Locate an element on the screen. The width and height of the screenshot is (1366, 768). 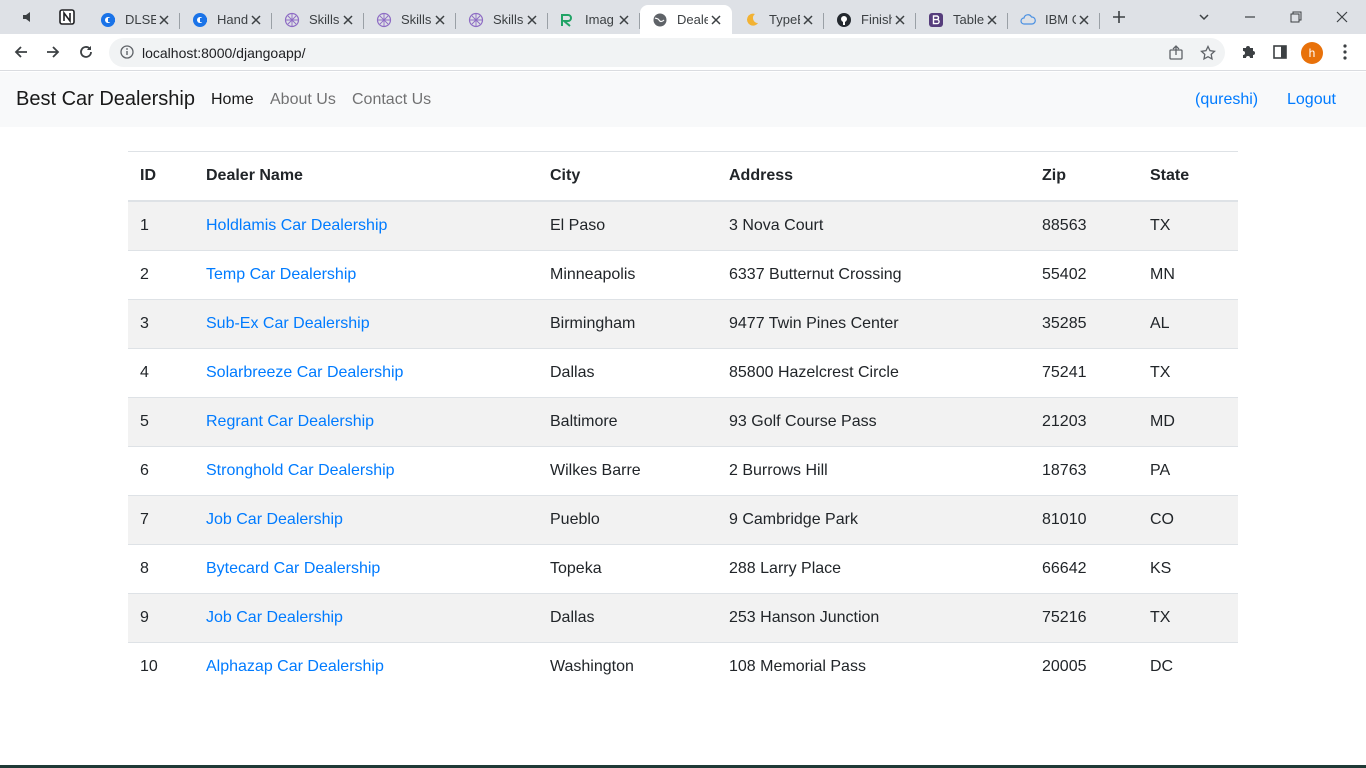
cell-city: El Paso is located at coordinates (627, 225).